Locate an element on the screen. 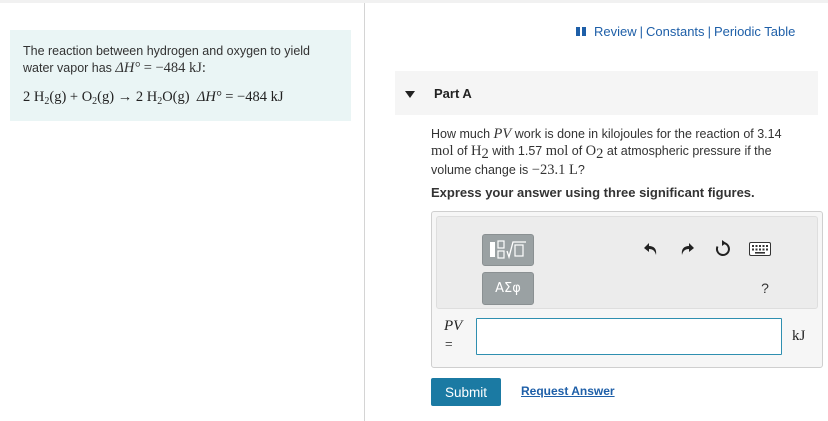  question-volume: −23.1 L is located at coordinates (554, 170).